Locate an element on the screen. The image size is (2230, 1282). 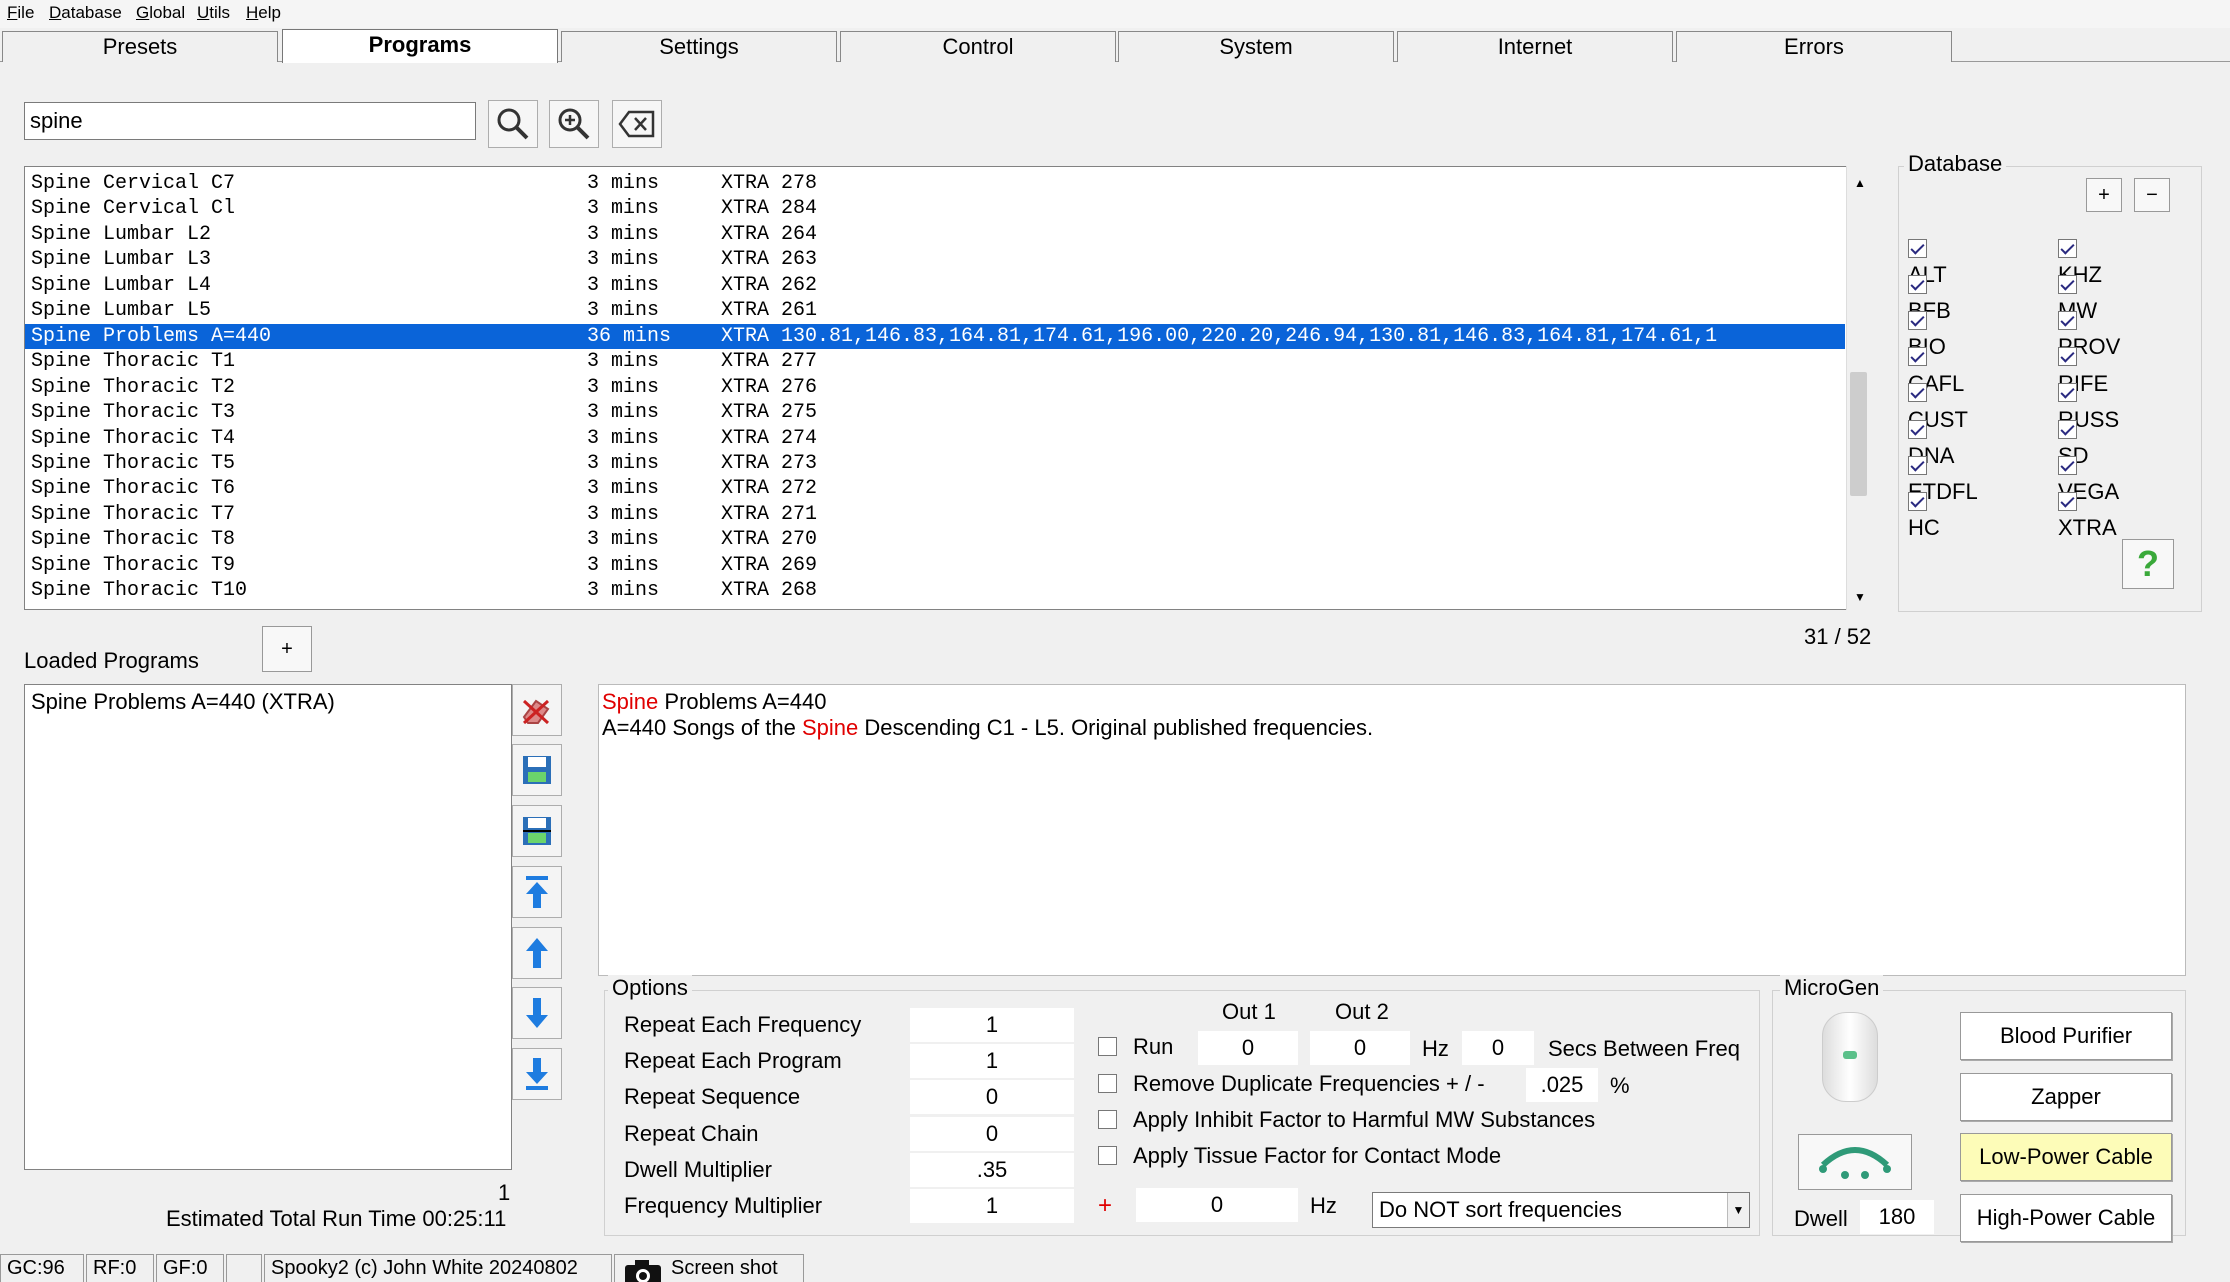
menu-help: Help is located at coordinates (263, 13).